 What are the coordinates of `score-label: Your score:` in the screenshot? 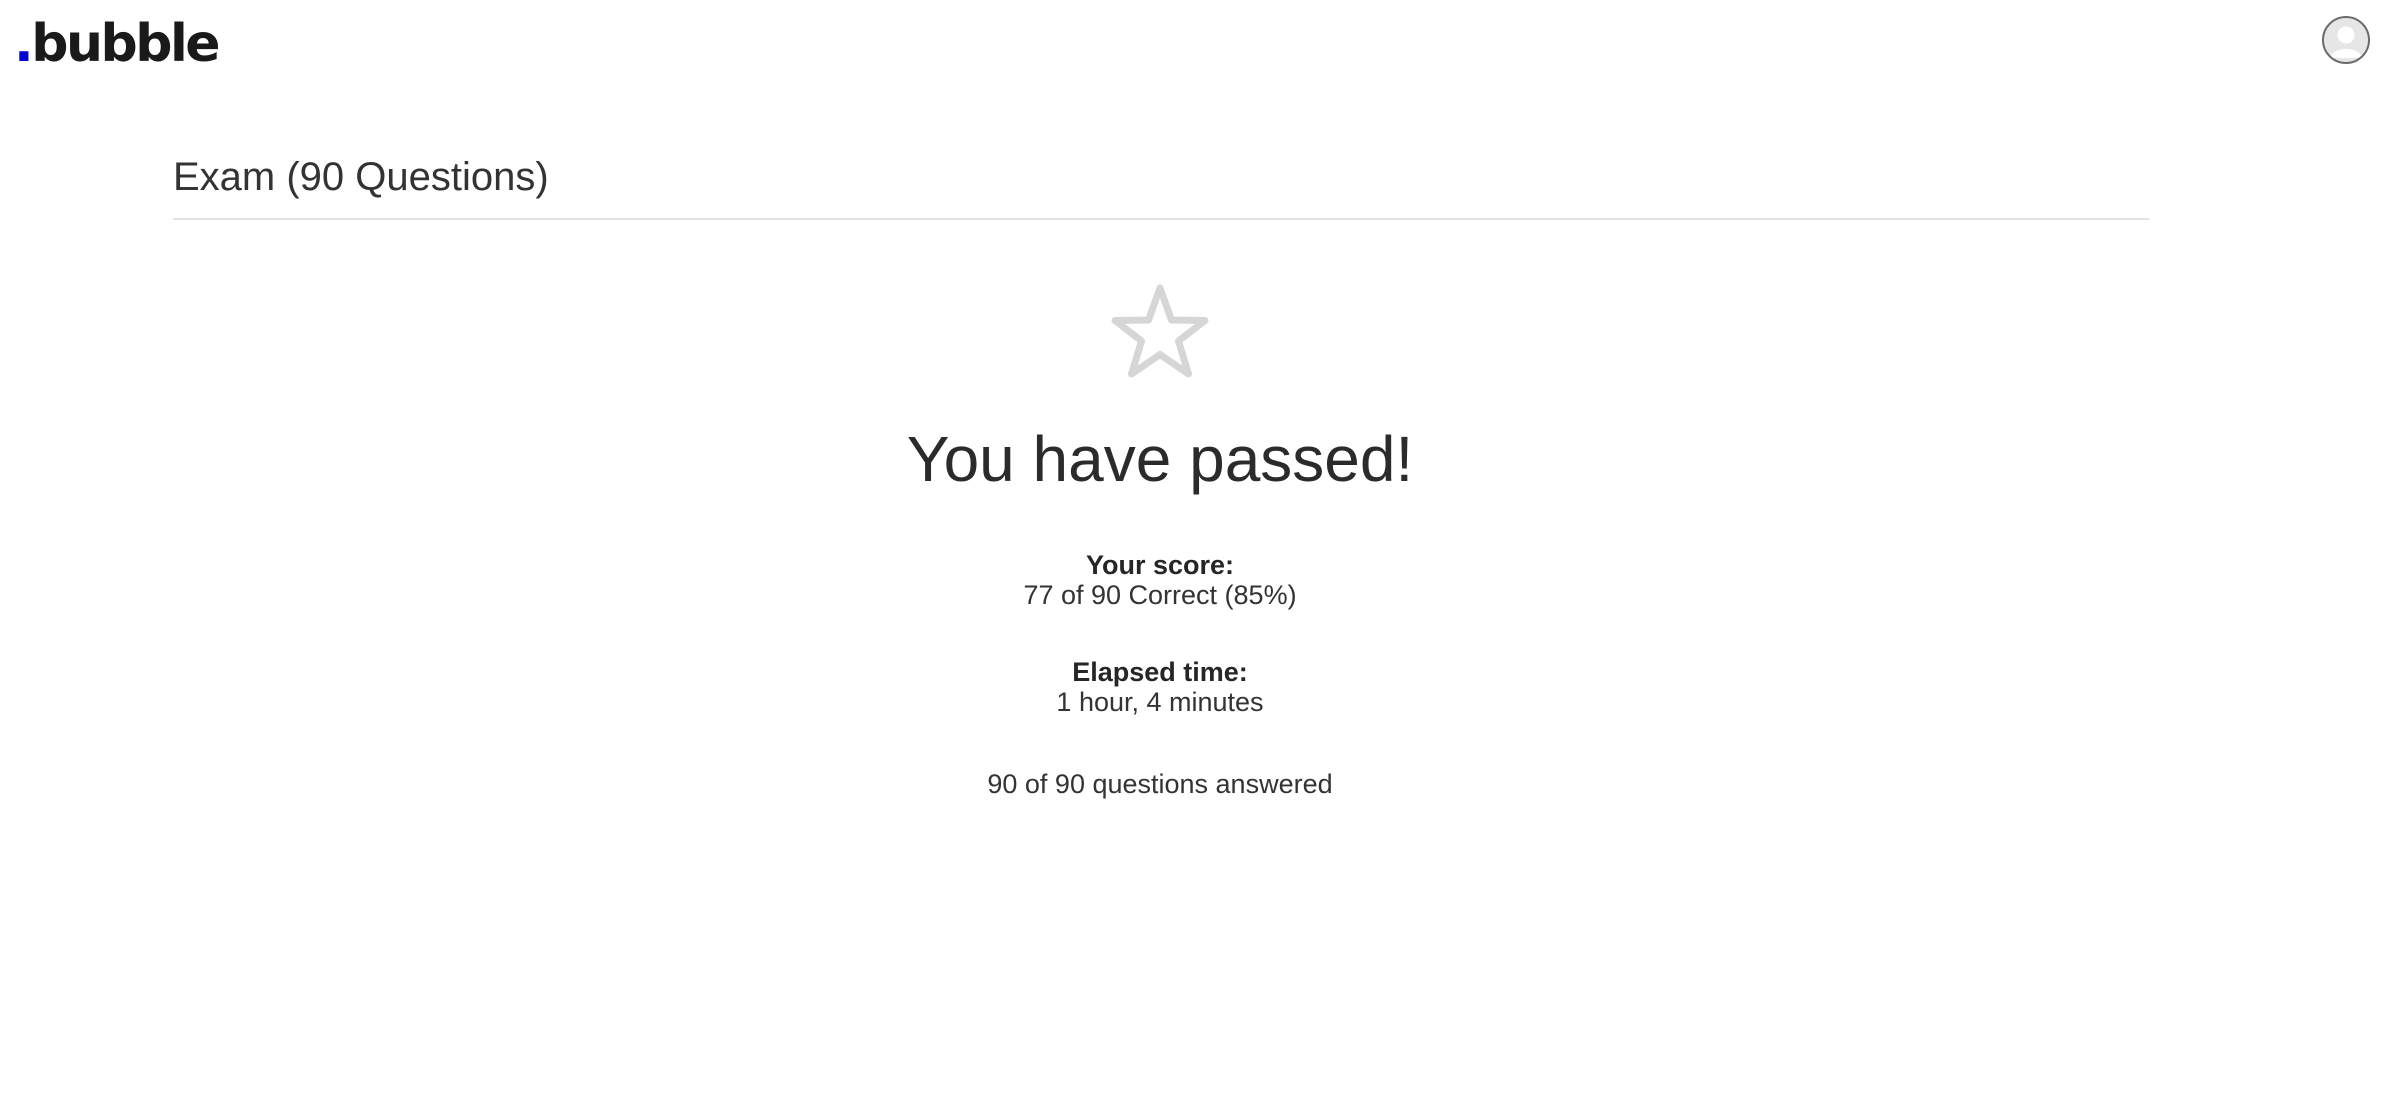 It's located at (1160, 565).